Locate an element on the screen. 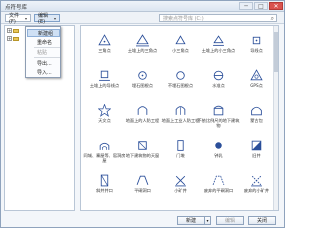  symbol-item: 斜井井口 is located at coordinates (104, 186).